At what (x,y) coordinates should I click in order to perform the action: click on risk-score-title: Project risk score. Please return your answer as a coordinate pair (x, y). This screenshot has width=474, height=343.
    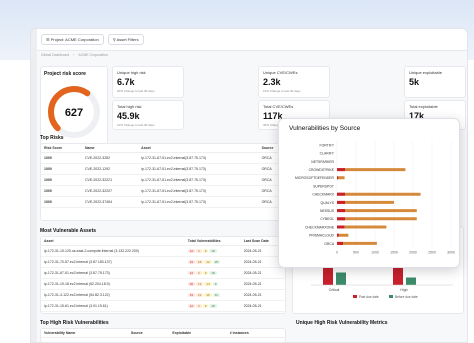
    Looking at the image, I should click on (65, 74).